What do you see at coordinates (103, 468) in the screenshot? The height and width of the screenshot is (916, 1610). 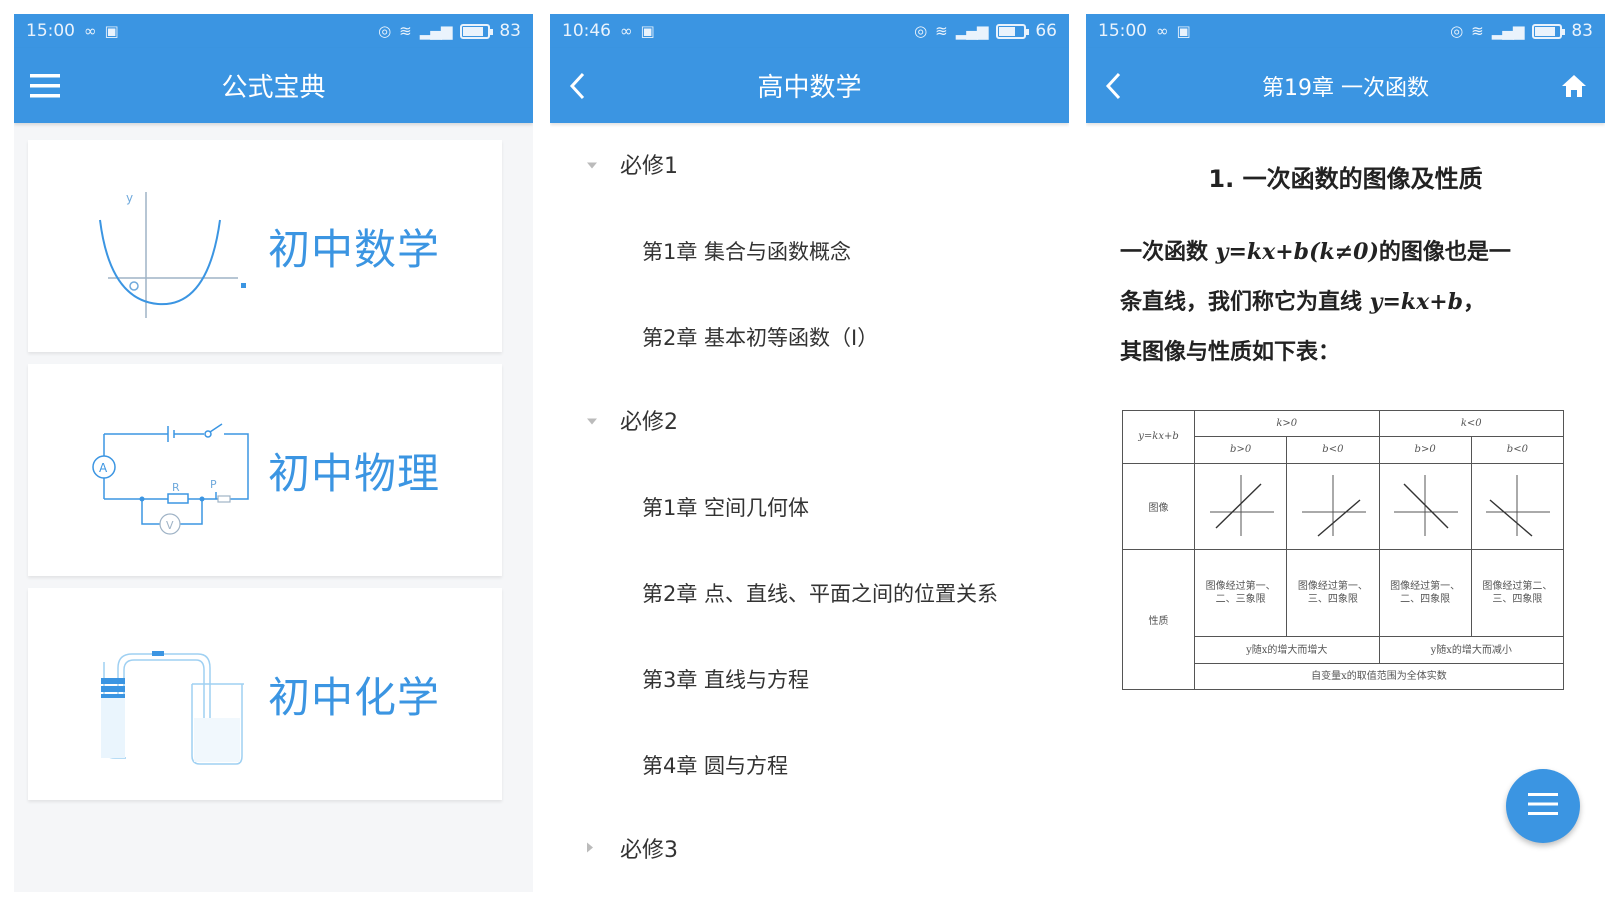 I see `svg-text: A` at bounding box center [103, 468].